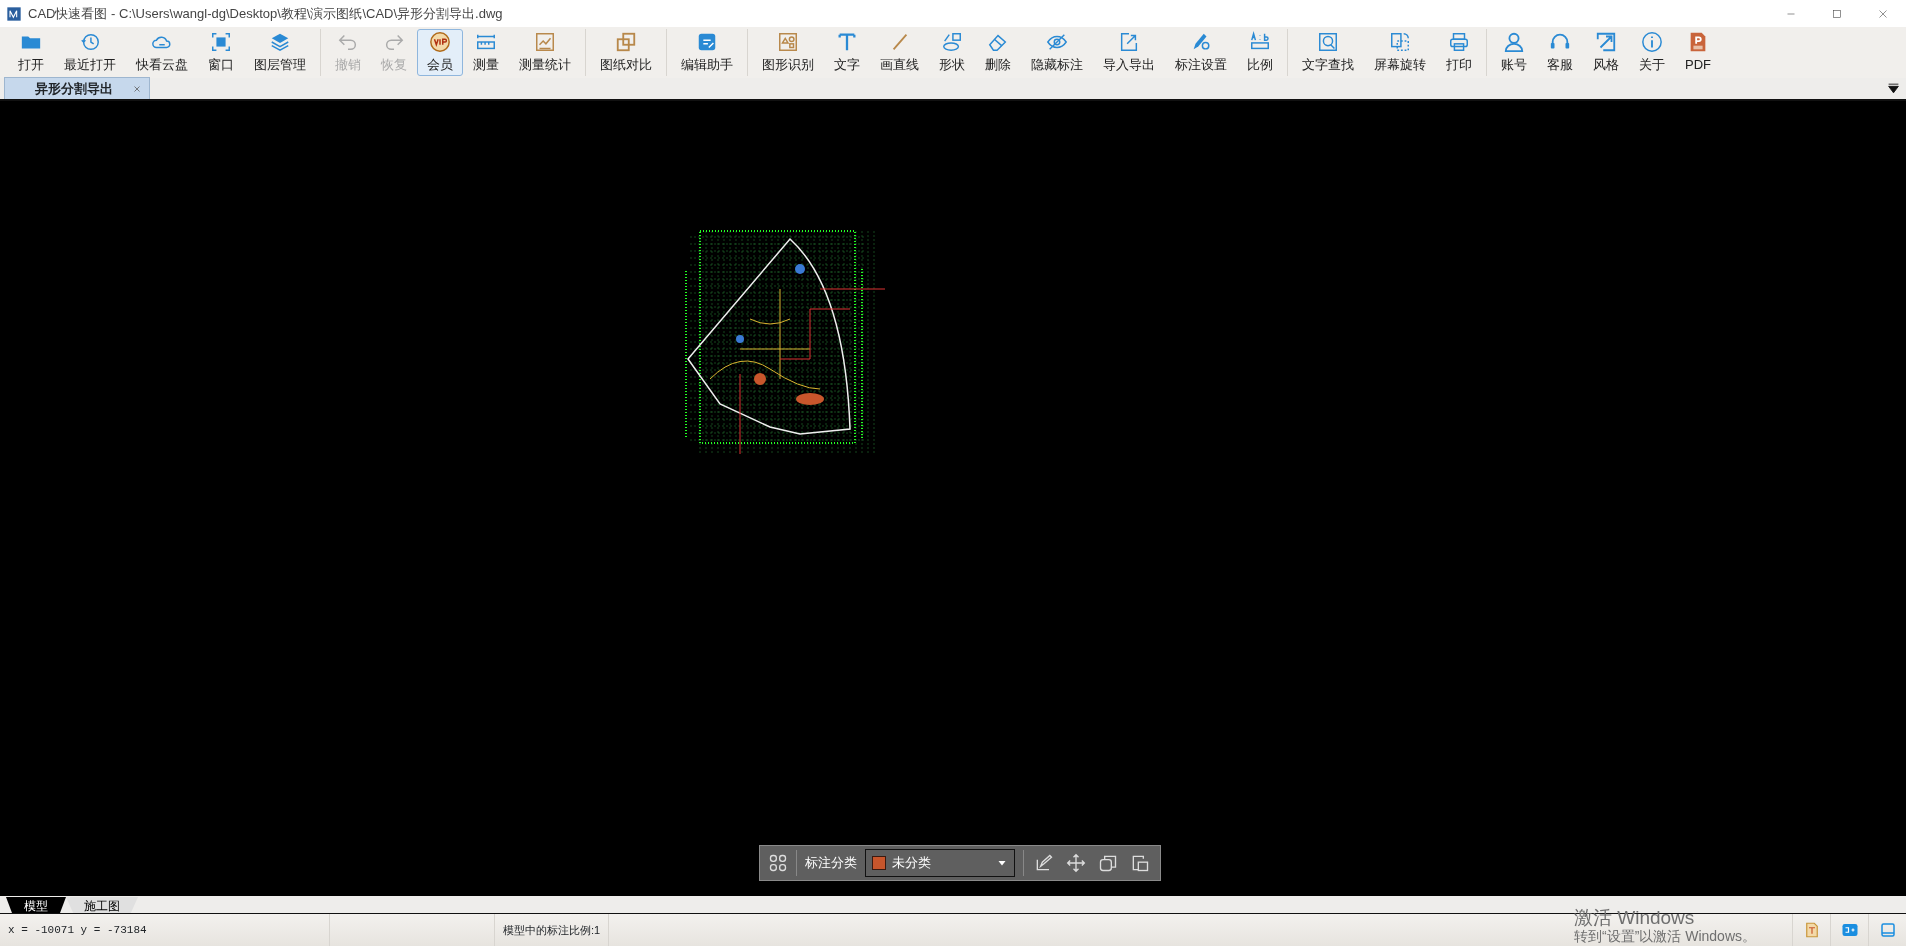 This screenshot has width=1906, height=946. Describe the element at coordinates (1606, 52) in the screenshot. I see `toolbar-button: 风格` at that location.